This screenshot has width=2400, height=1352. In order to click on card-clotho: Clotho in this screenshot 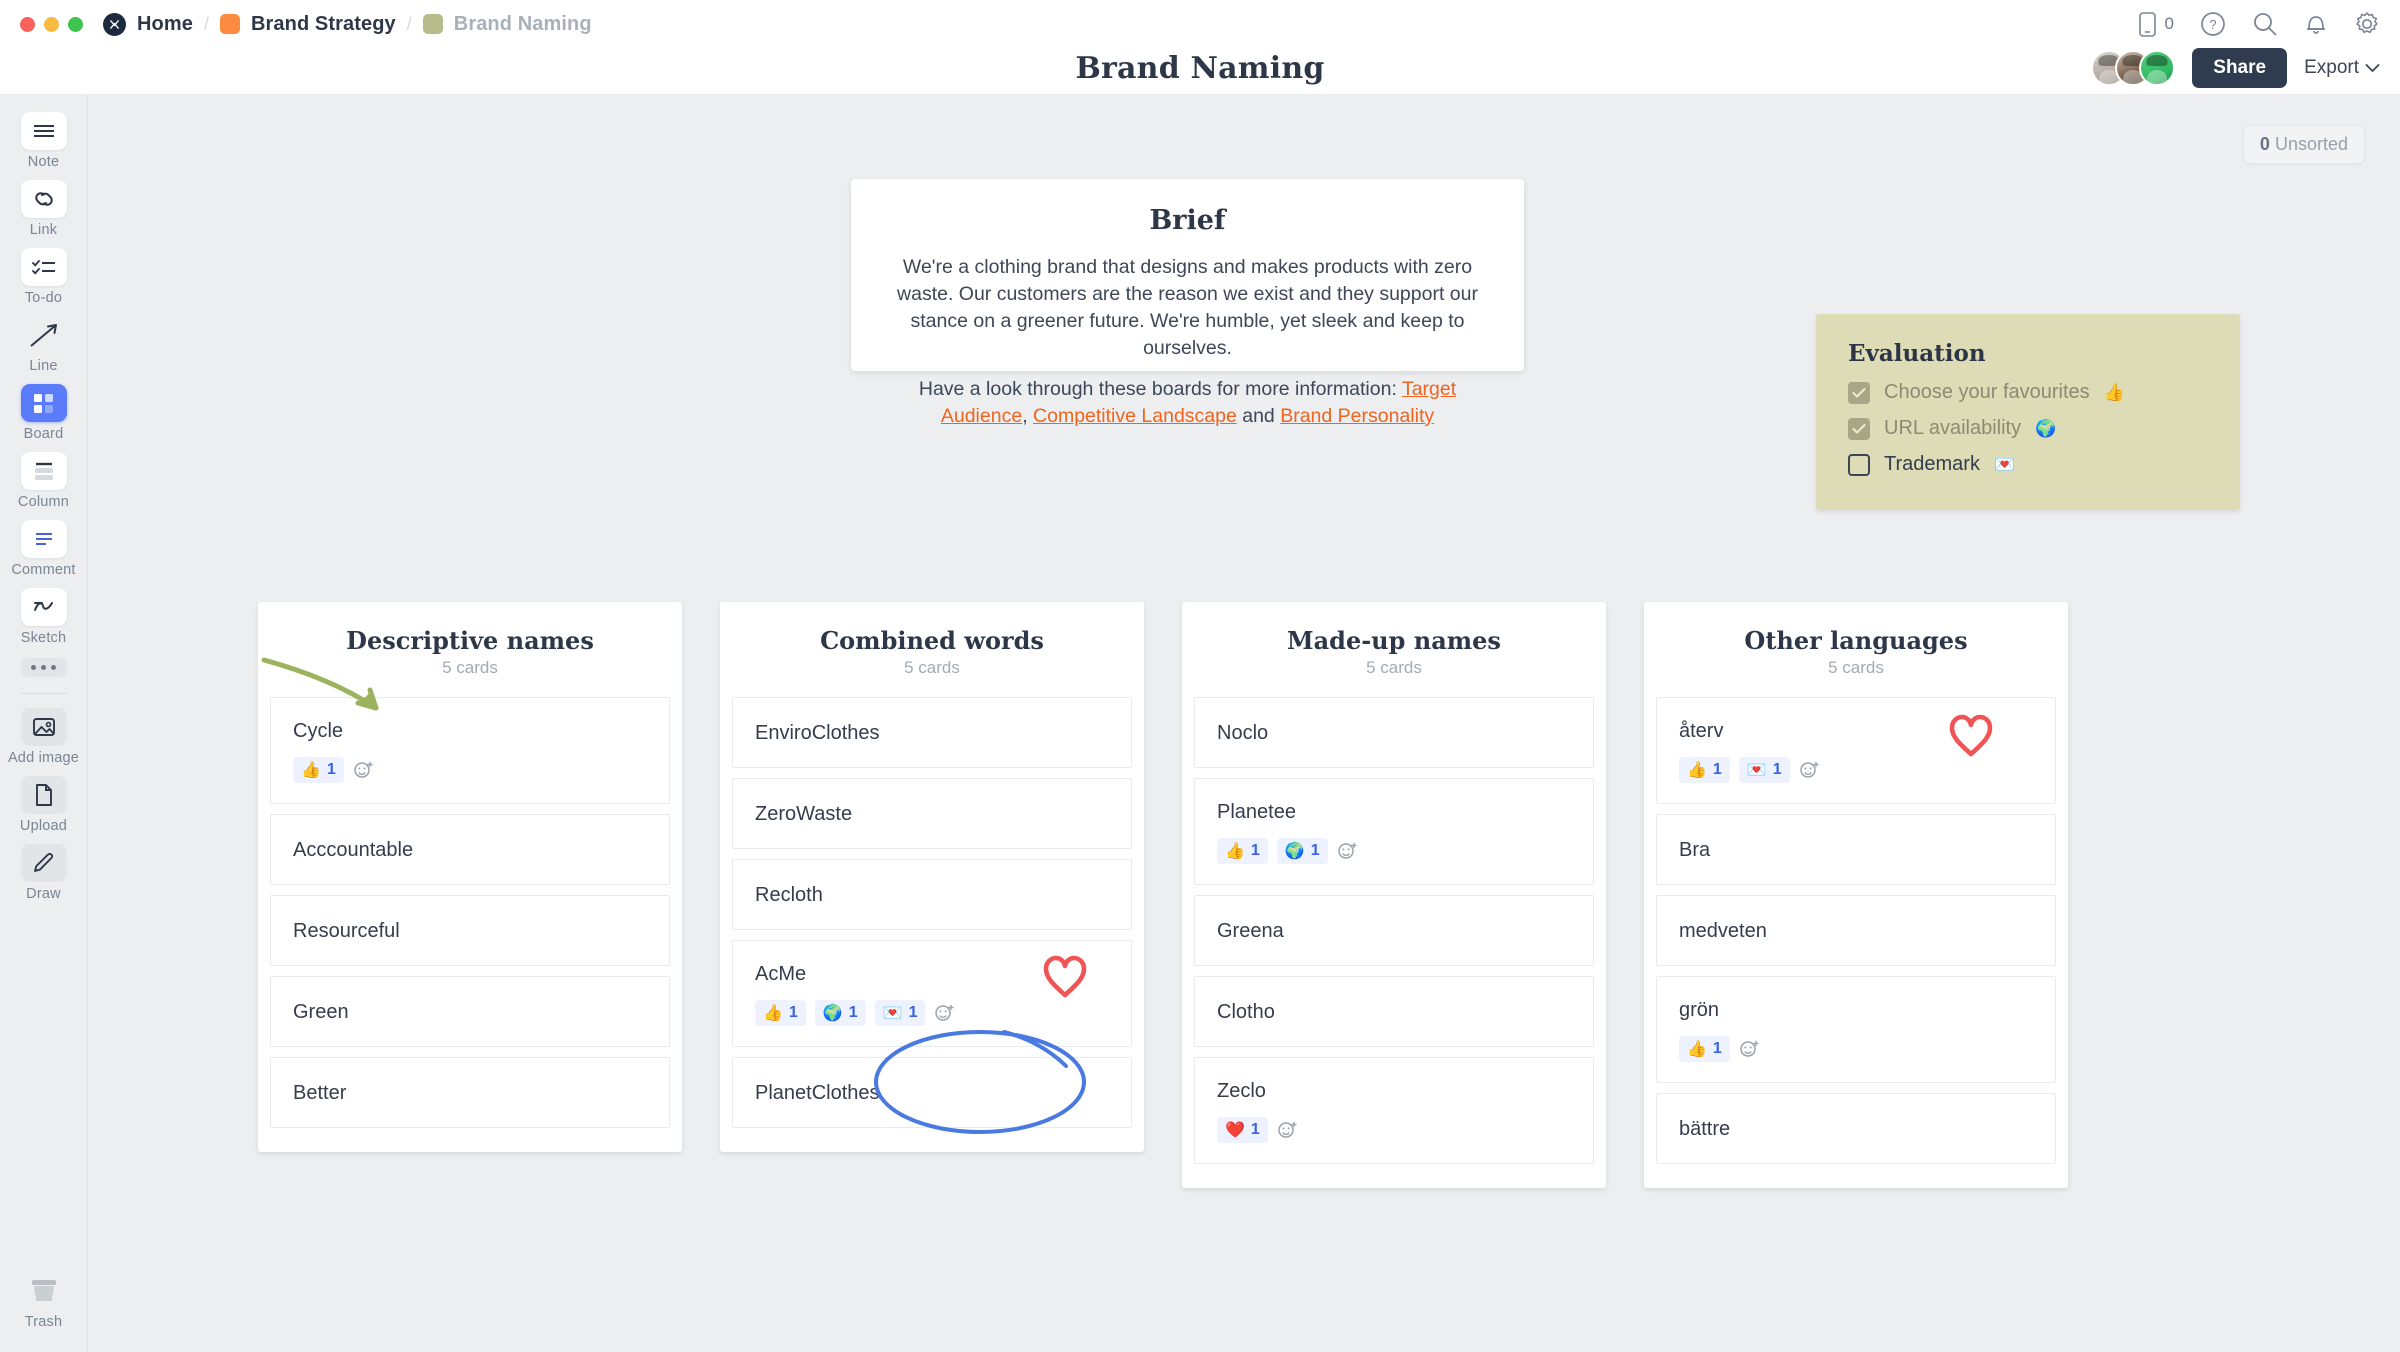, I will do `click(1394, 1011)`.